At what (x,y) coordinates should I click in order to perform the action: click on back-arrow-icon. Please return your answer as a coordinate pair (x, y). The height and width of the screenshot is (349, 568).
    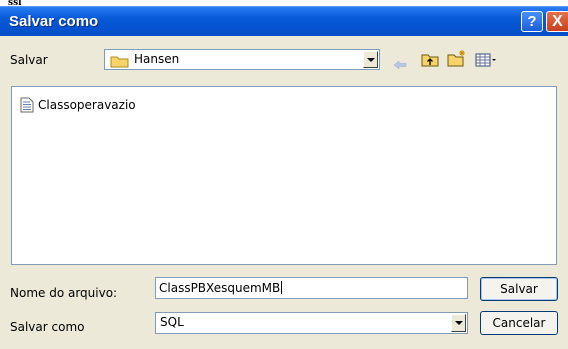
    Looking at the image, I should click on (400, 64).